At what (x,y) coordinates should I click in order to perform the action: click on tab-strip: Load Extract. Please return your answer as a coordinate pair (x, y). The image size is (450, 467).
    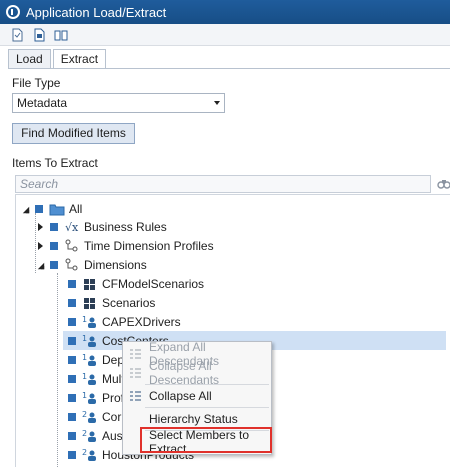
    Looking at the image, I should click on (58, 59).